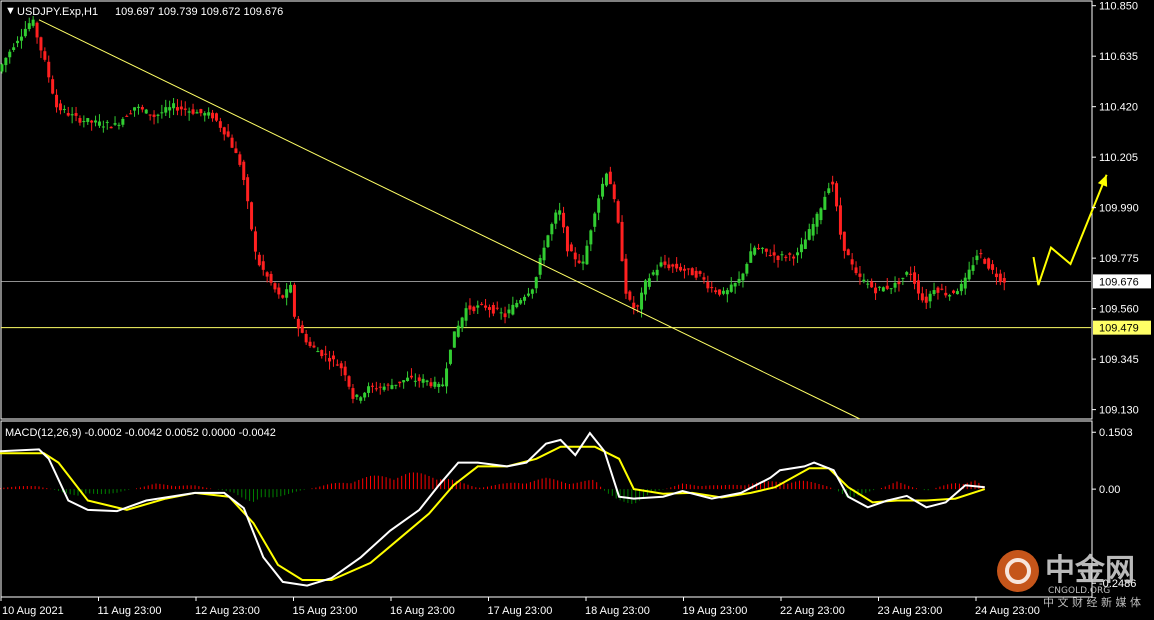 This screenshot has width=1154, height=620. I want to click on watermark: 中金网 CNGOLD.ORG 中 文 财 经 新 媒 体, so click(1069, 579).